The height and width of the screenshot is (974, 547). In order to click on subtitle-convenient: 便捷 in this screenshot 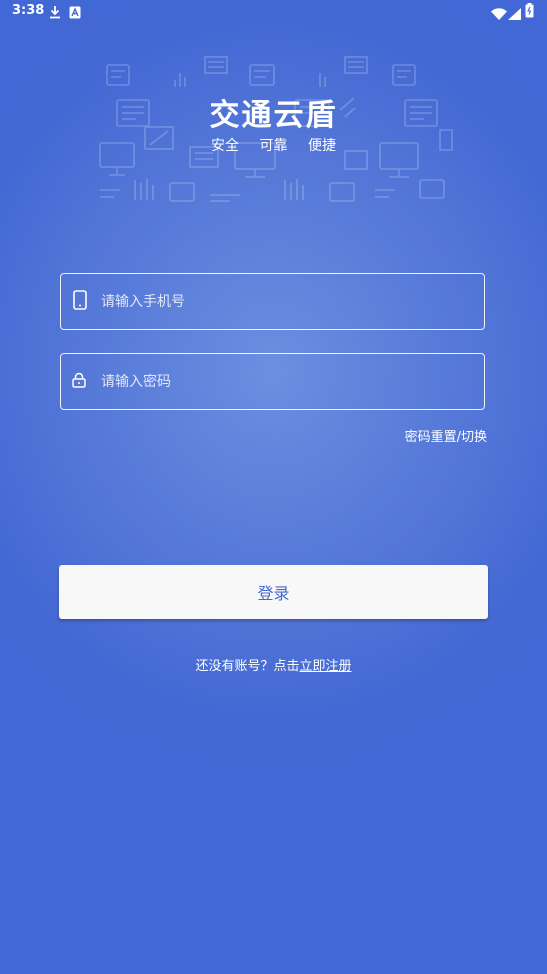, I will do `click(321, 146)`.